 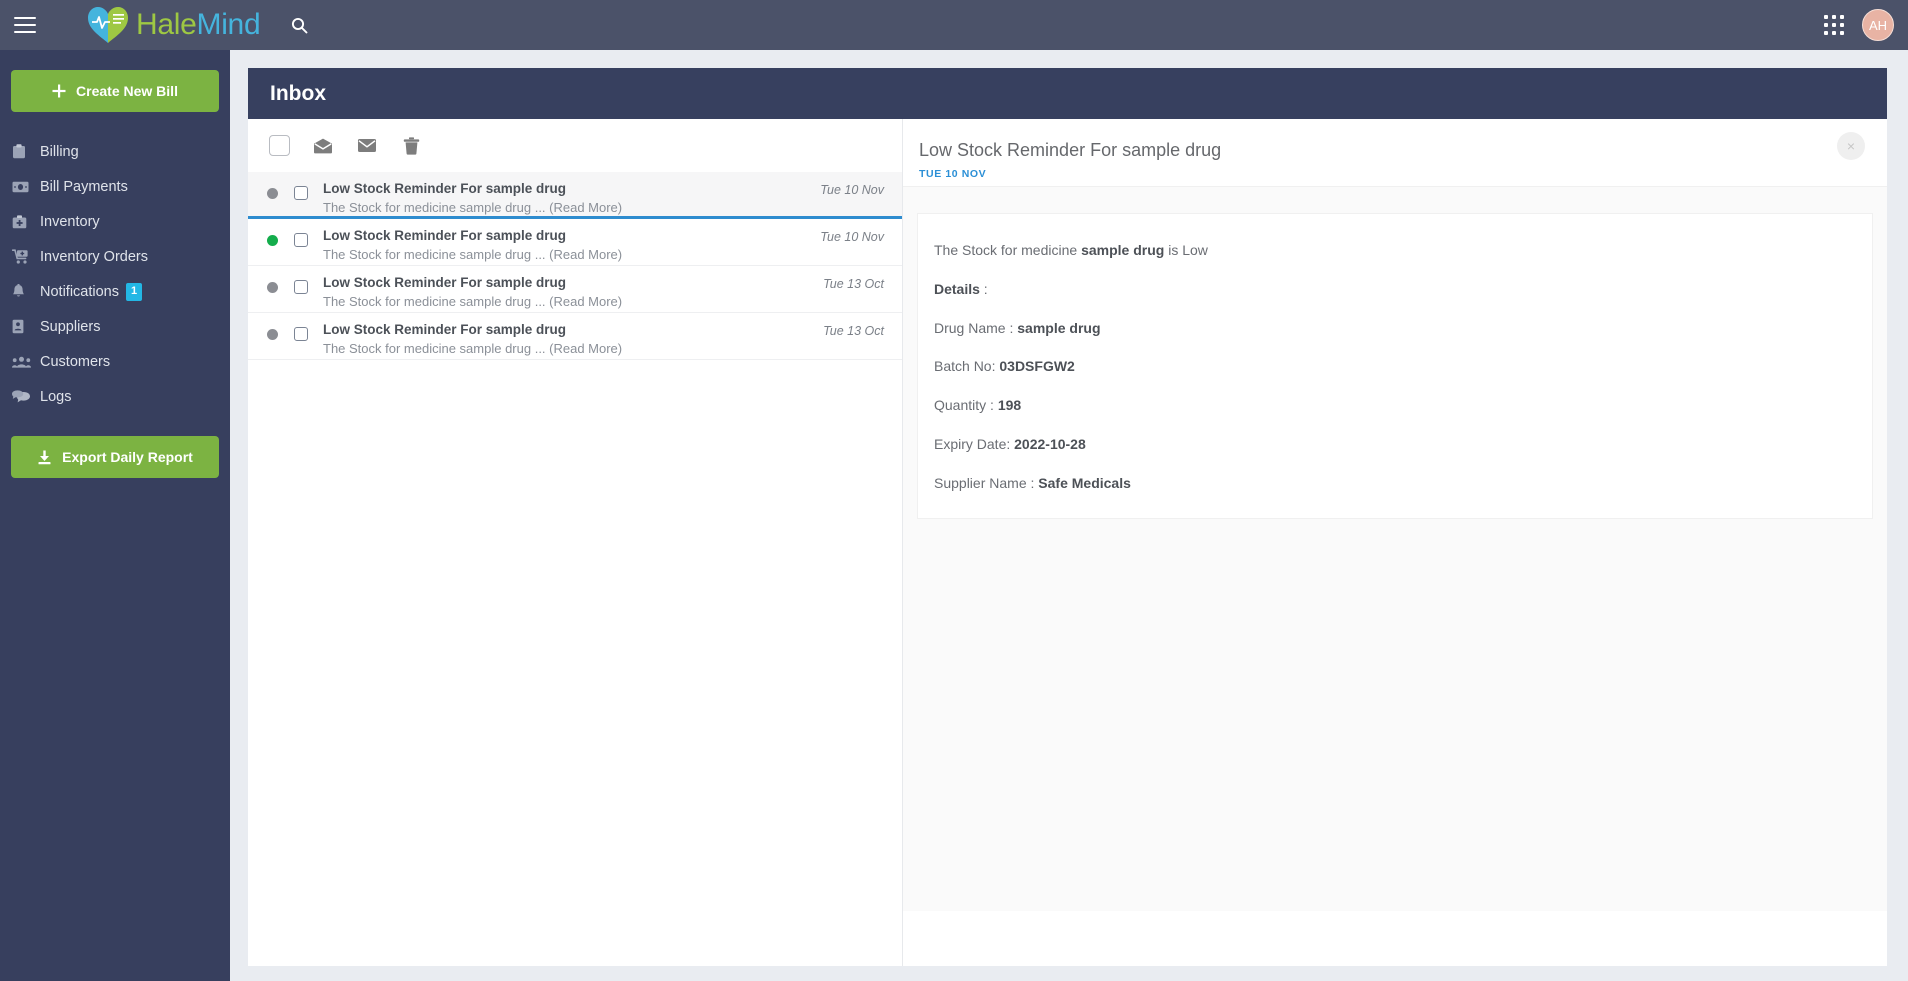 I want to click on brand-hale-text: Hale, so click(x=166, y=24).